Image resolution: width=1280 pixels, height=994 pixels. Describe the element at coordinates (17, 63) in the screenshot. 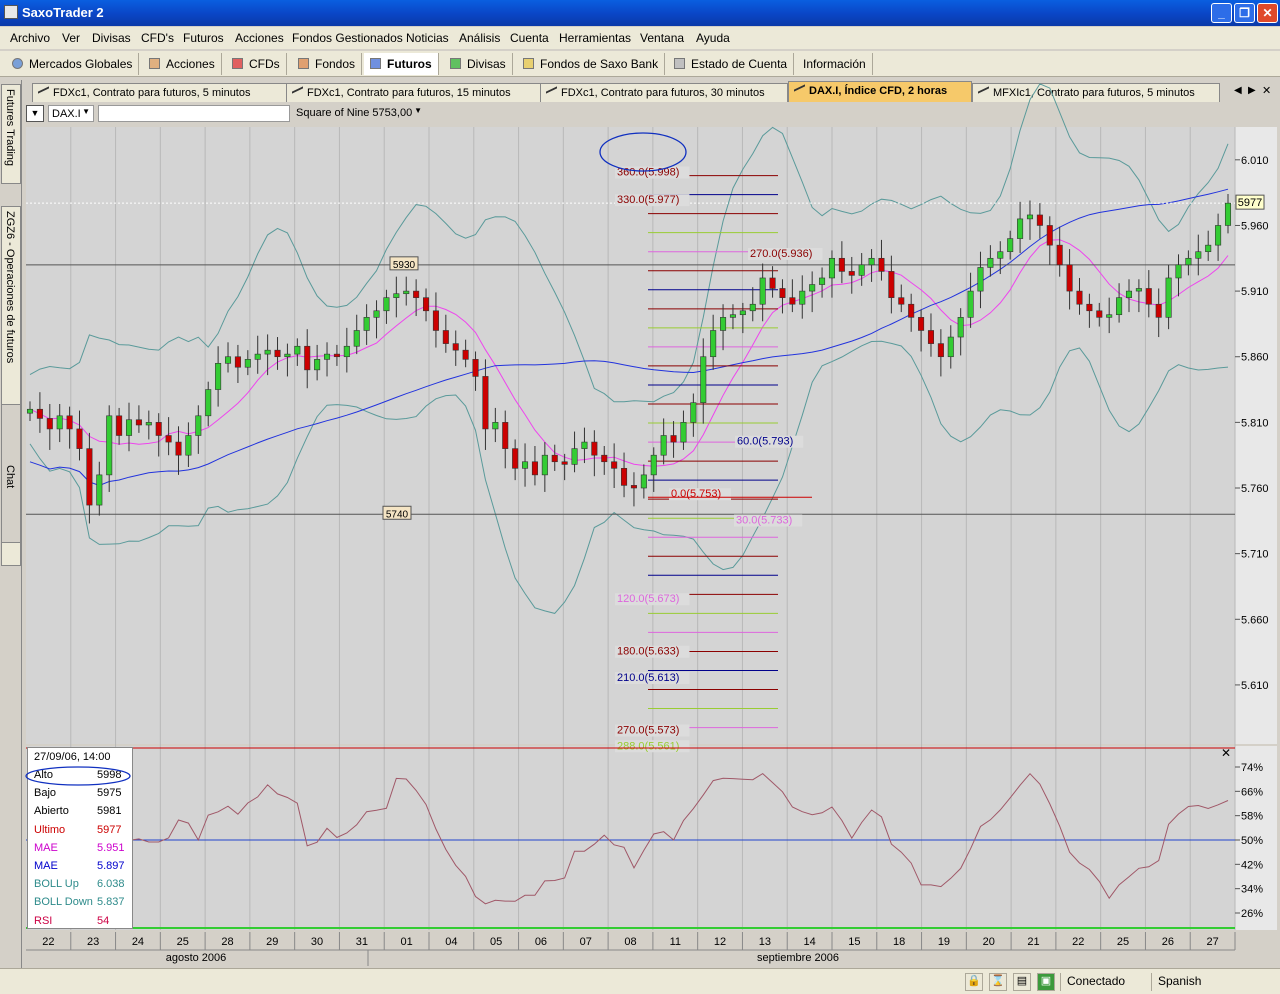

I see `globe-icon` at that location.